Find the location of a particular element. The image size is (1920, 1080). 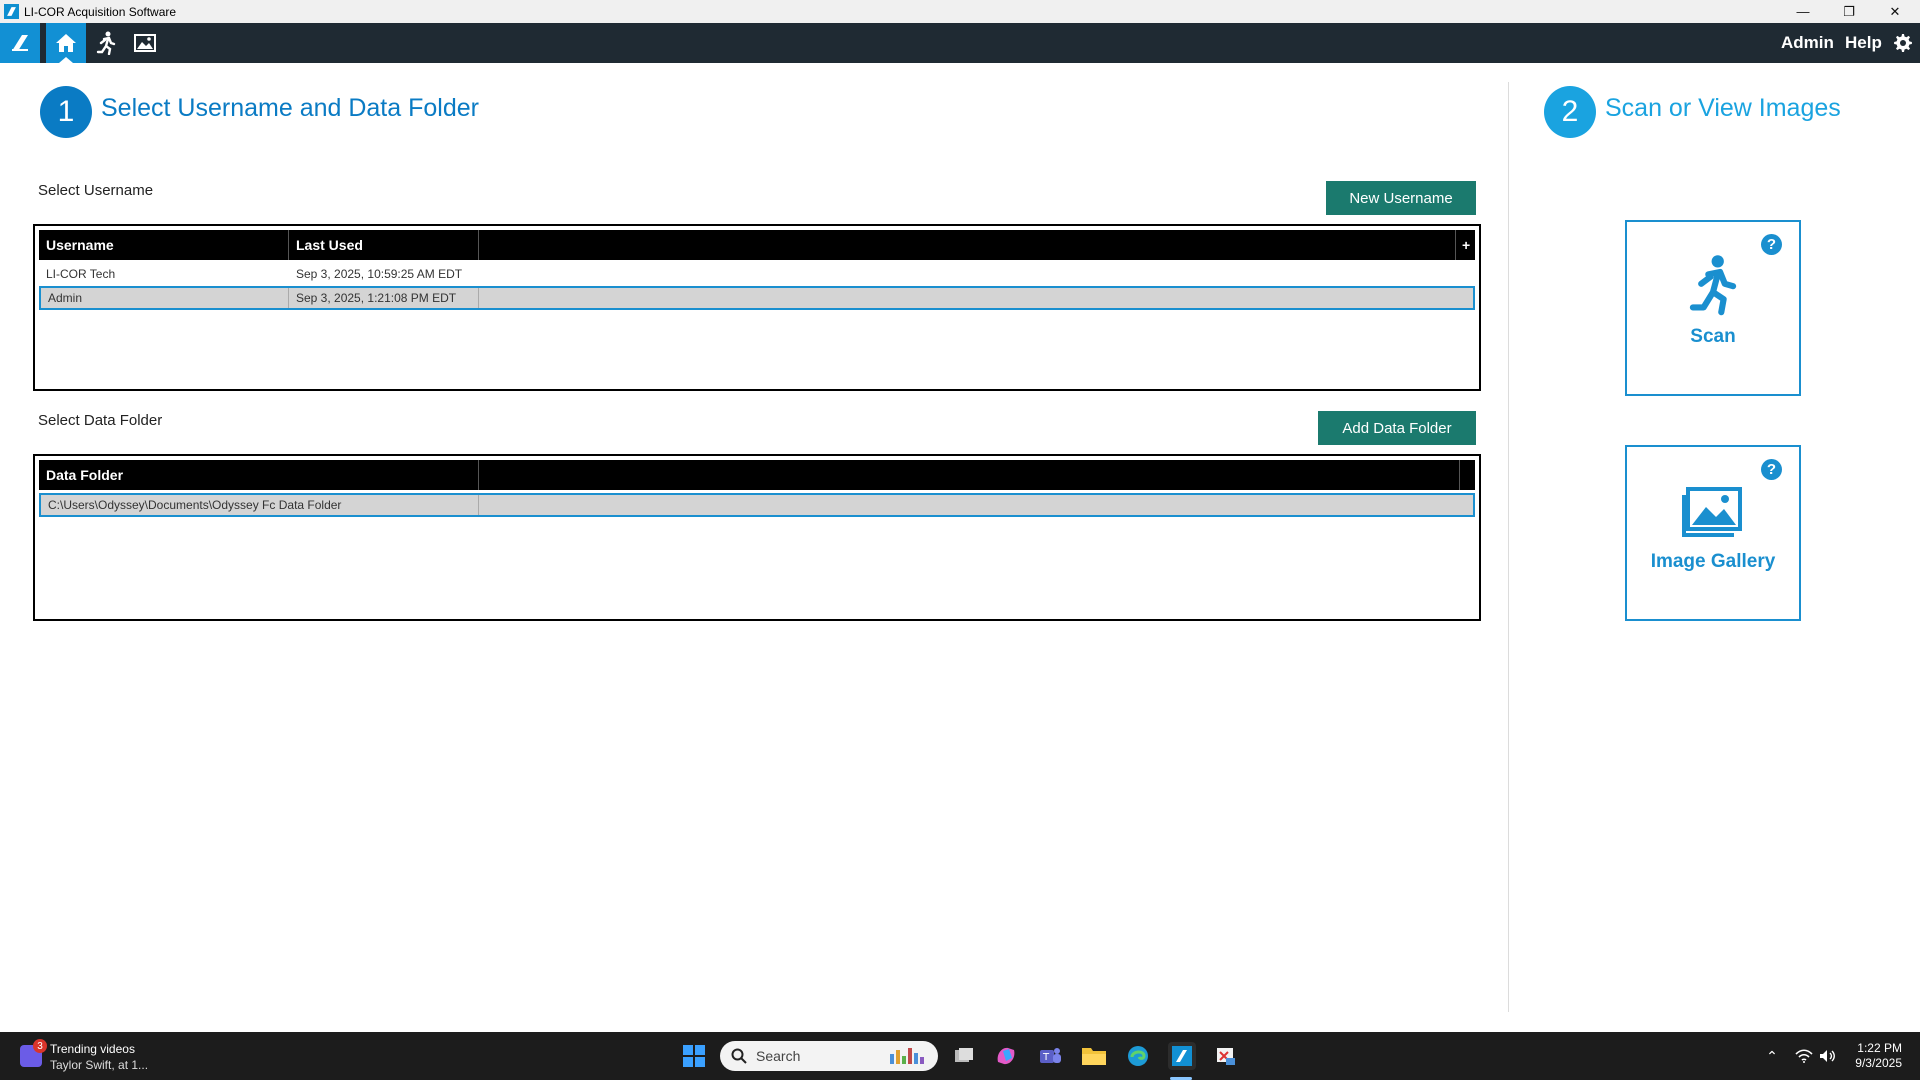

add-column-button: + is located at coordinates (1465, 245).